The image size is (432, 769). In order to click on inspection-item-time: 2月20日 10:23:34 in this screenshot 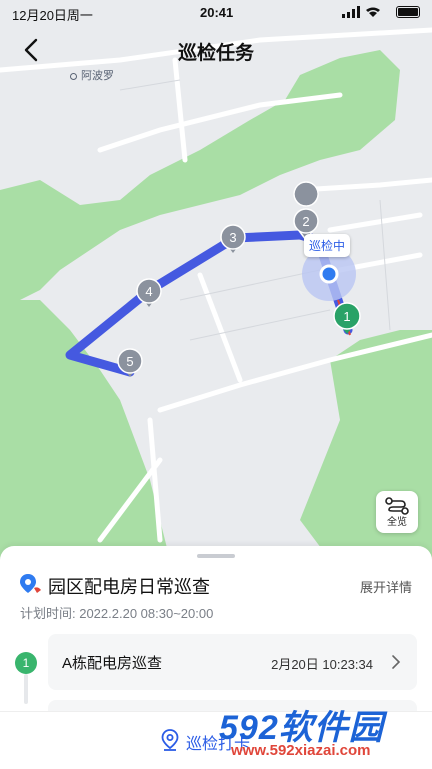, I will do `click(322, 664)`.